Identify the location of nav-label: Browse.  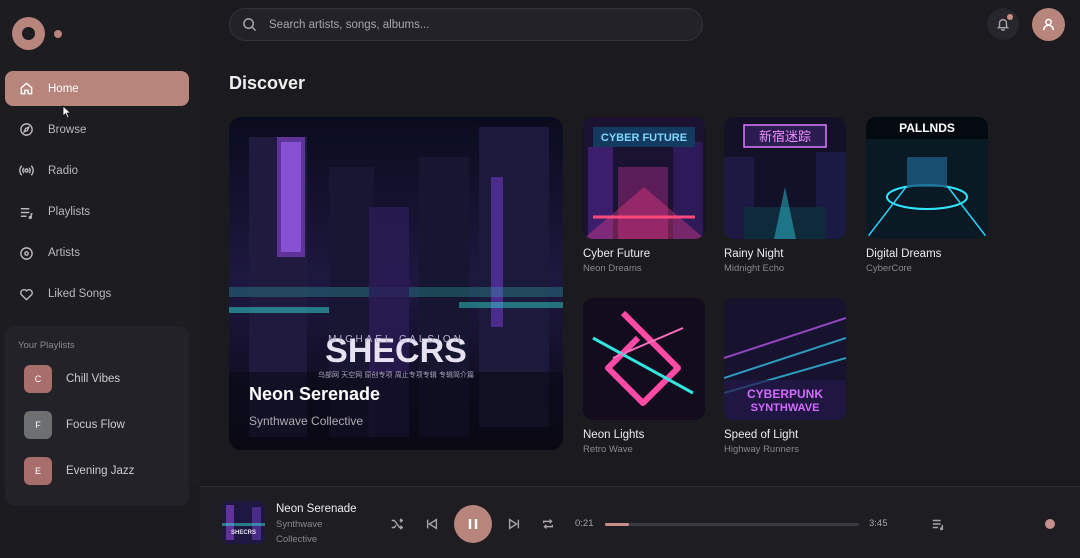
(67, 129).